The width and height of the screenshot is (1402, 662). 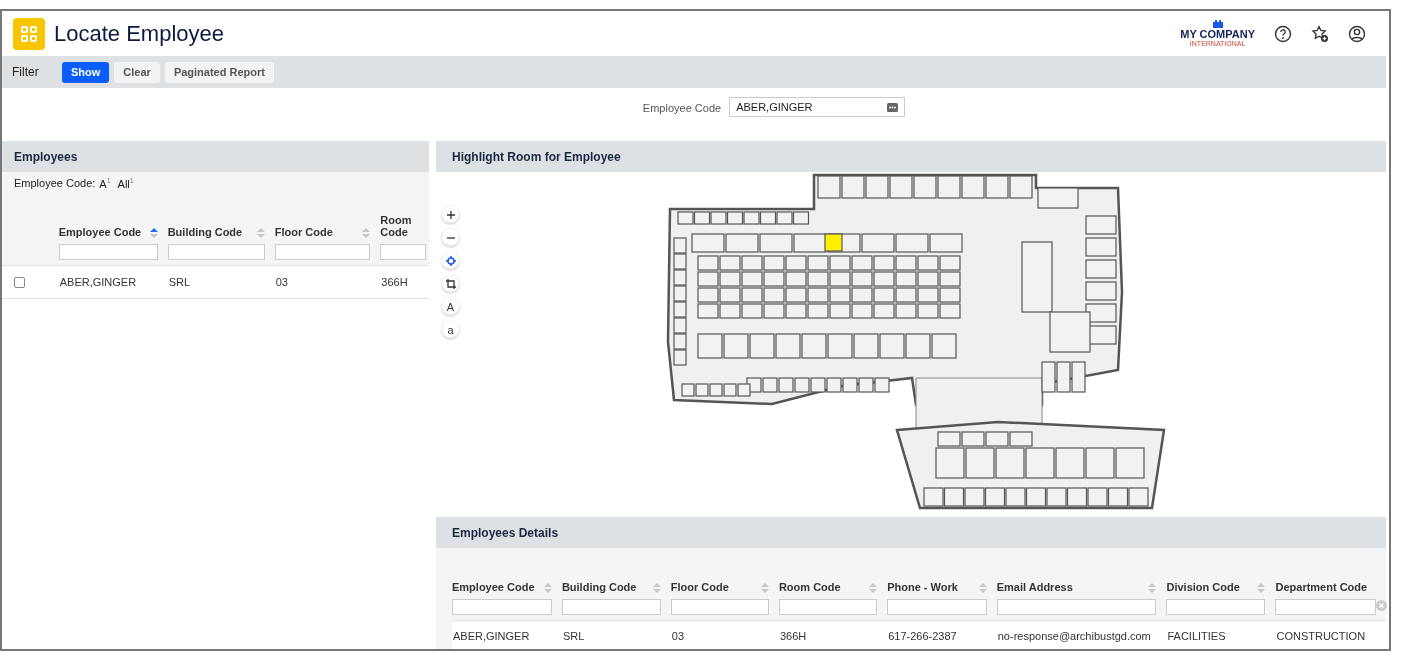 I want to click on panel-title: Highlight Room for Employee, so click(x=911, y=156).